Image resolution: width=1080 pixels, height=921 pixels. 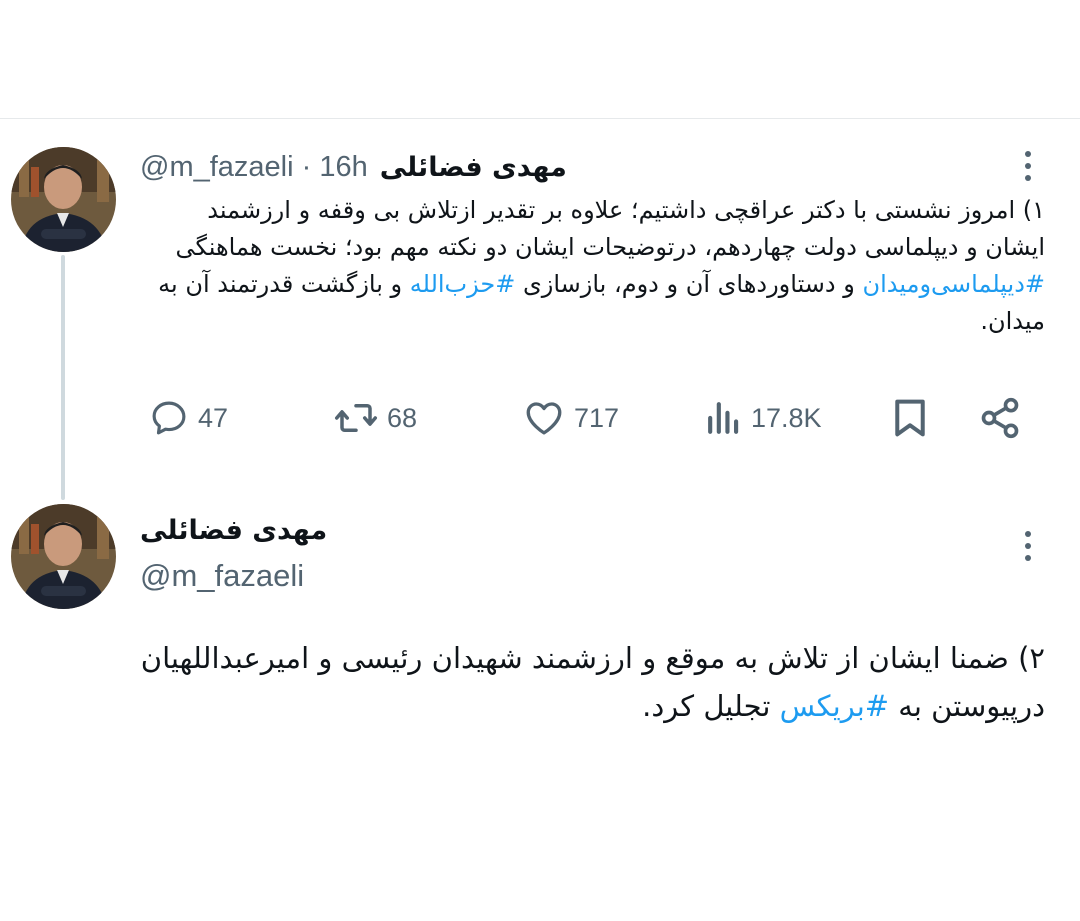 I want to click on author-handle-timestamp: @m_fazaeli · 16h, so click(x=254, y=167).